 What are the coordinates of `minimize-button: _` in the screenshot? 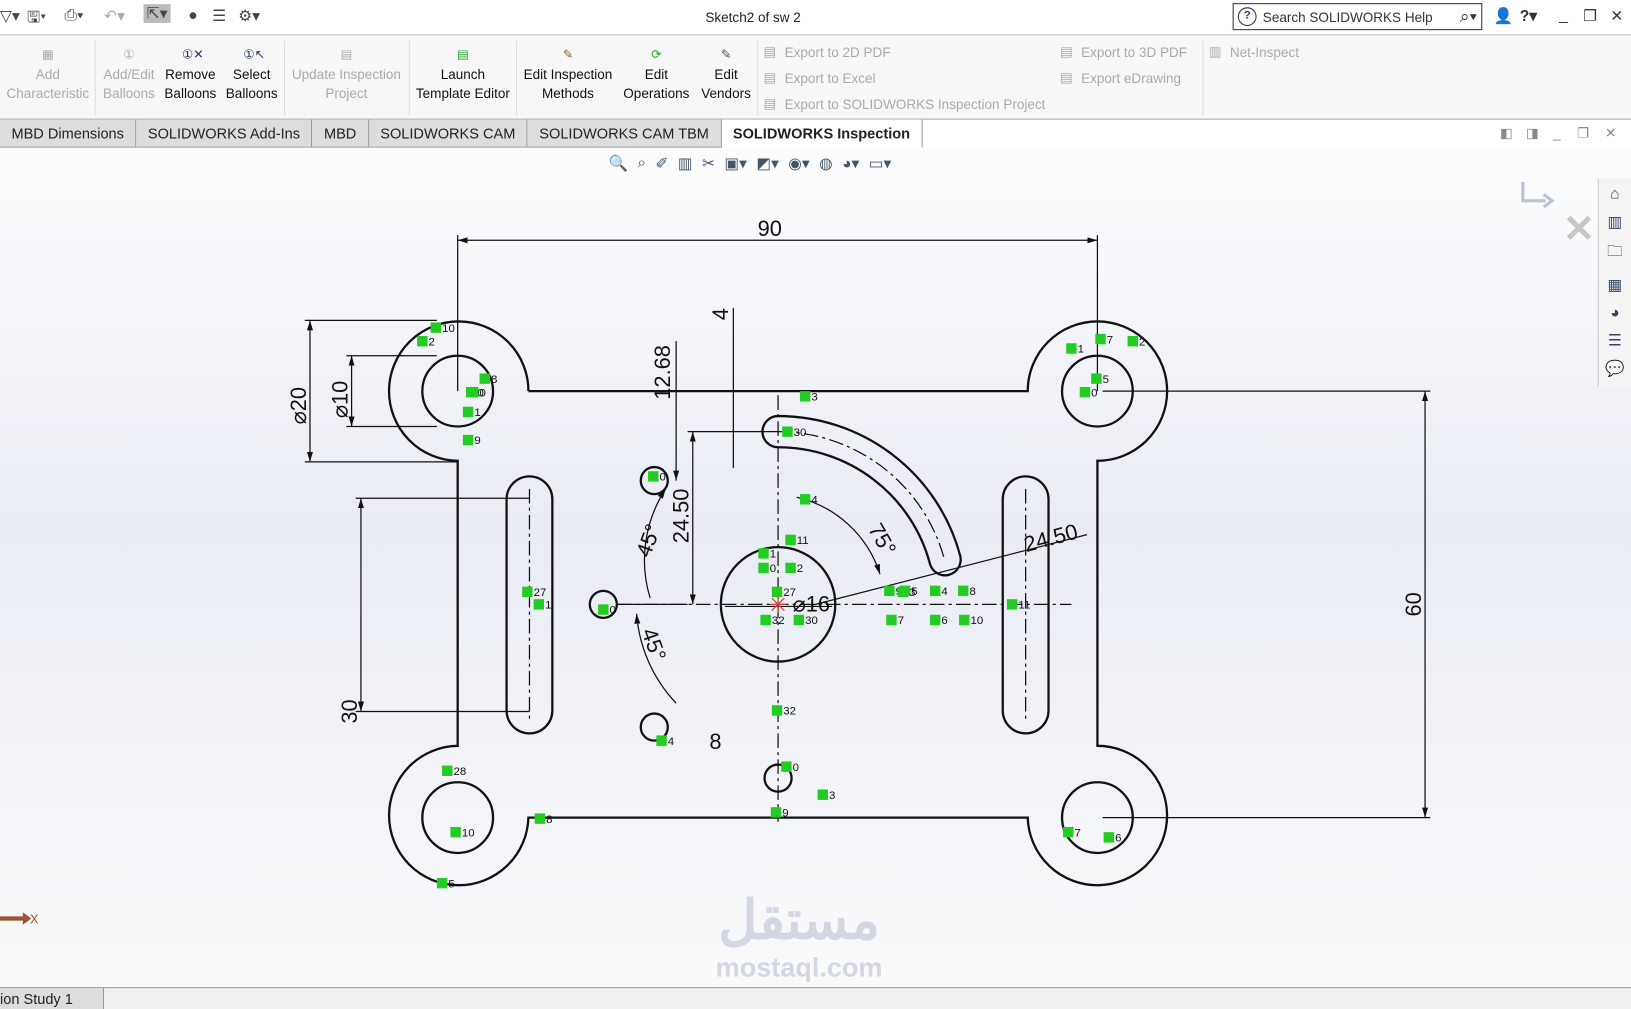 It's located at (1563, 15).